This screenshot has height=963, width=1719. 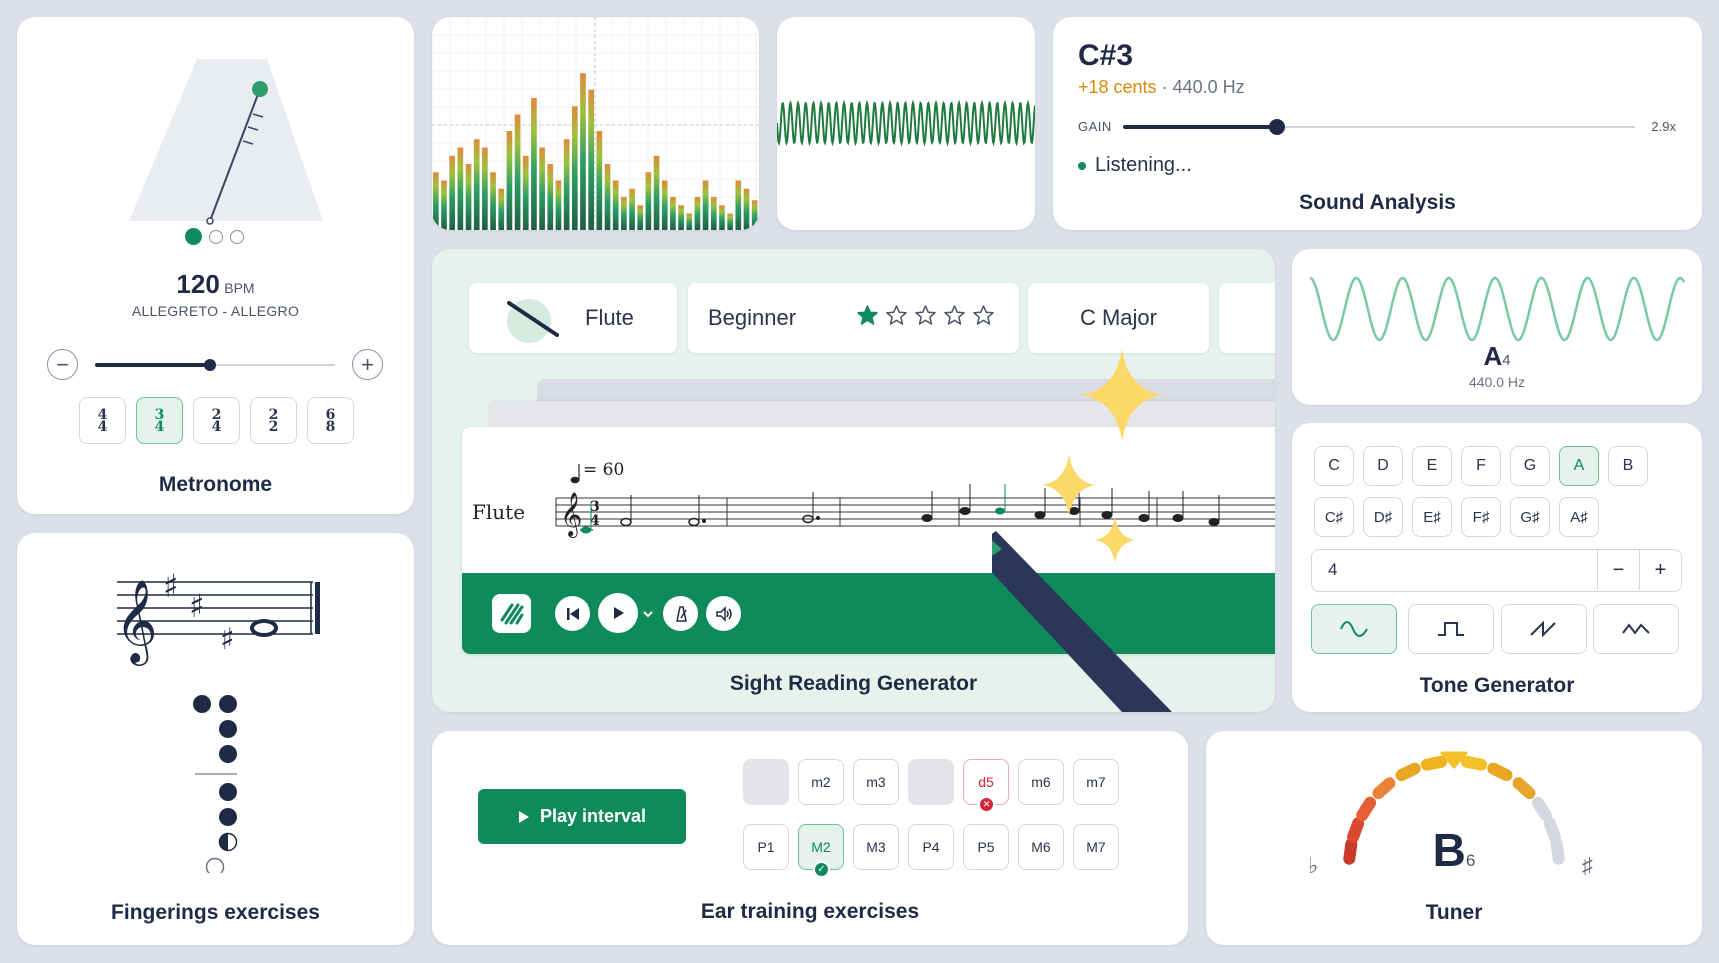 What do you see at coordinates (593, 816) in the screenshot?
I see `play-interval-label: Play interval` at bounding box center [593, 816].